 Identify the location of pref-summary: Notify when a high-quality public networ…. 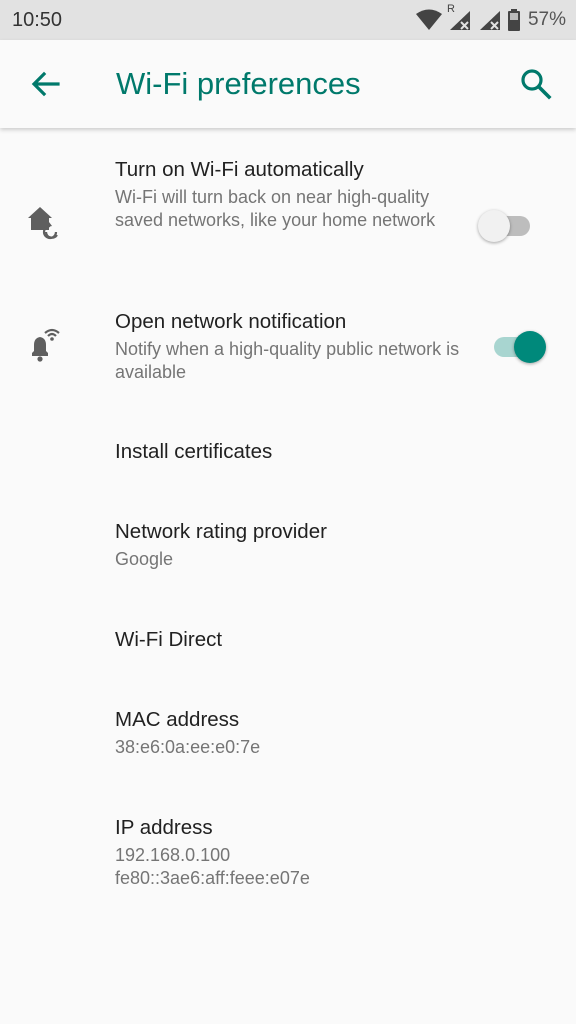
(287, 360).